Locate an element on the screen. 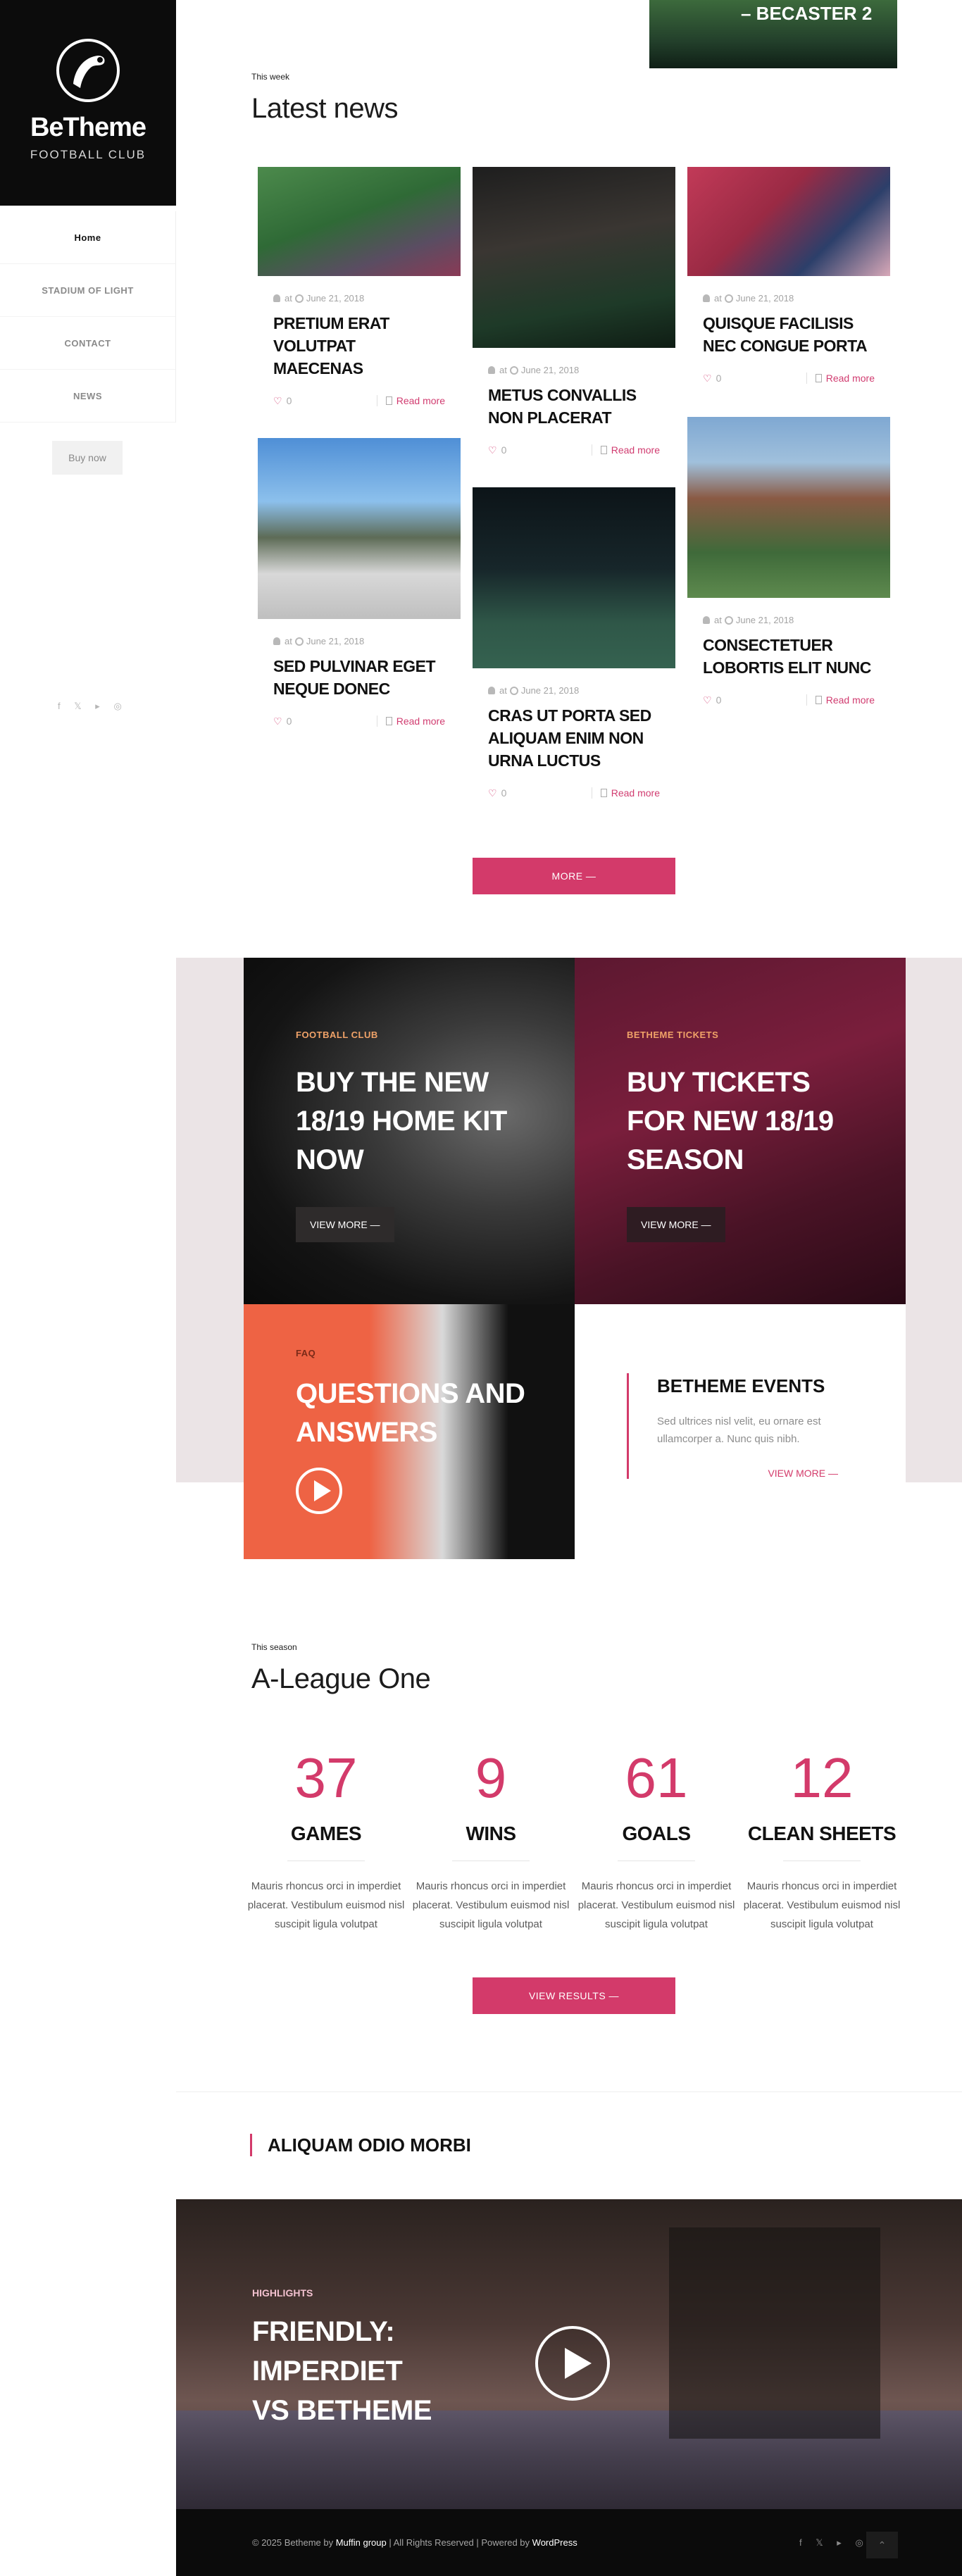  club-crest-icon is located at coordinates (88, 70).